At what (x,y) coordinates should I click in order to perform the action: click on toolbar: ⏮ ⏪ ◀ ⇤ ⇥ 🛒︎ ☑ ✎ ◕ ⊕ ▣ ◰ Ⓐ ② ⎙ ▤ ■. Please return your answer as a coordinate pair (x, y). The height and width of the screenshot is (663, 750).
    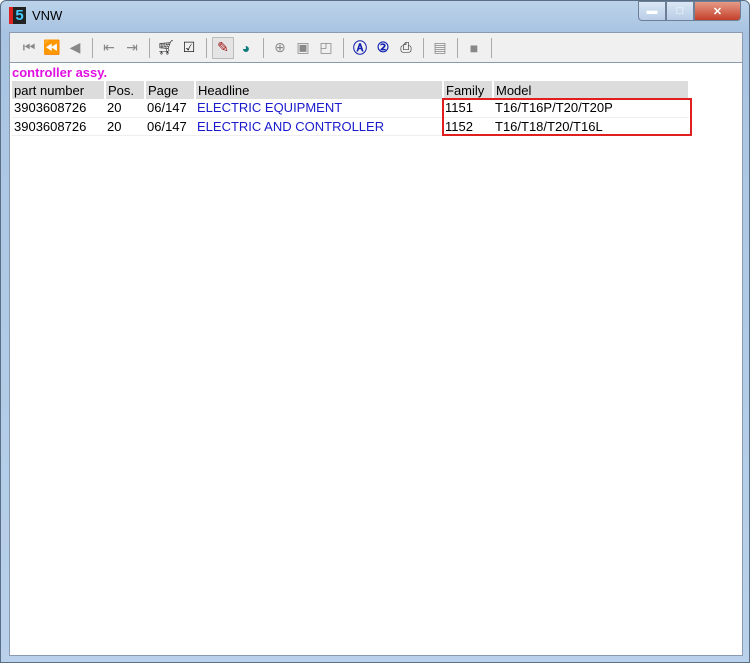
    Looking at the image, I should click on (376, 47).